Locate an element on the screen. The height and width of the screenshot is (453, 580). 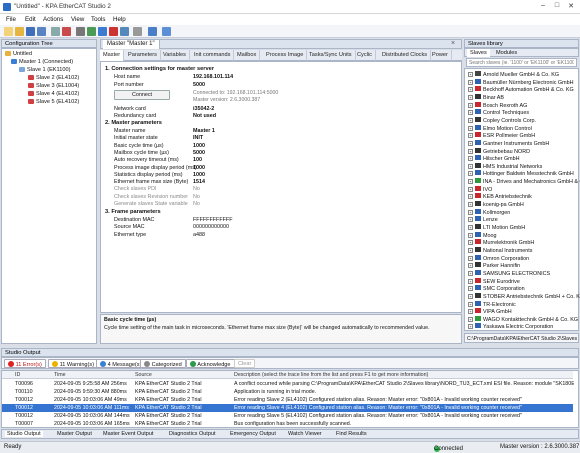
document-tab-master: Master "Master 1" is located at coordinates (131, 44).